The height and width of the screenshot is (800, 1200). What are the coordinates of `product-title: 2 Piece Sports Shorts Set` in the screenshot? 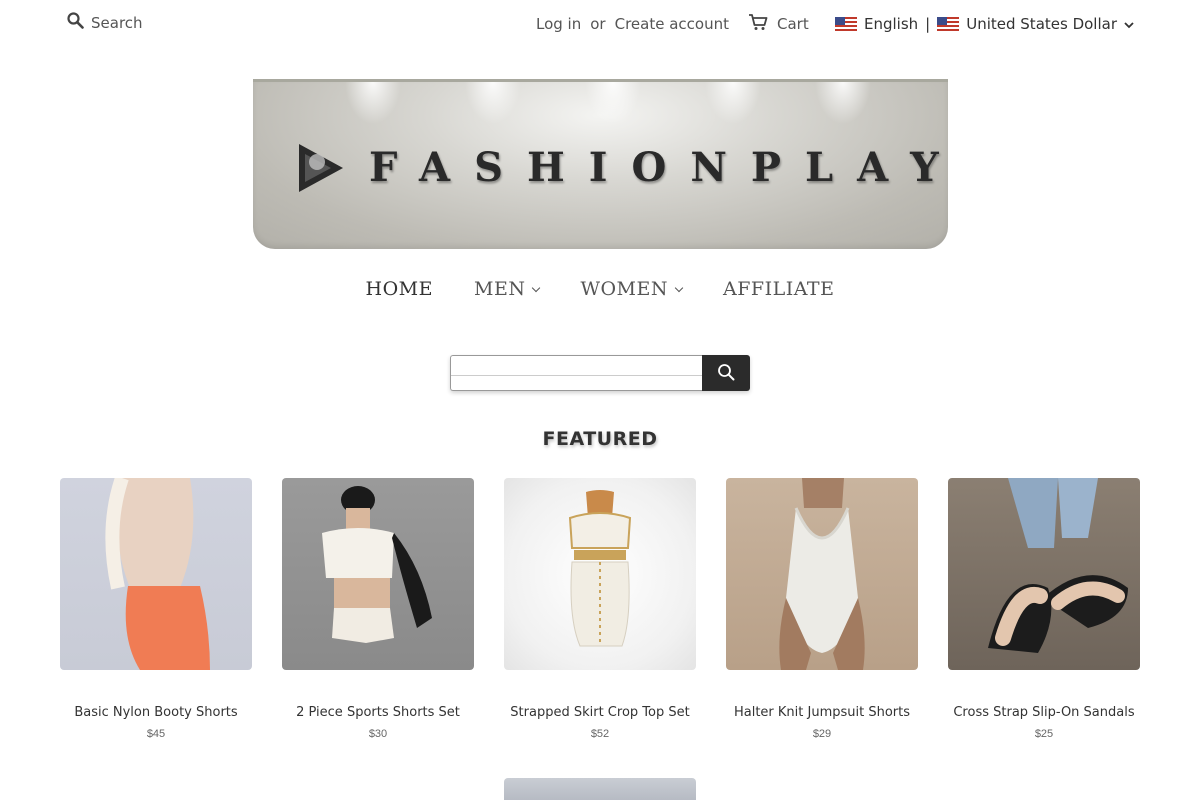 It's located at (378, 712).